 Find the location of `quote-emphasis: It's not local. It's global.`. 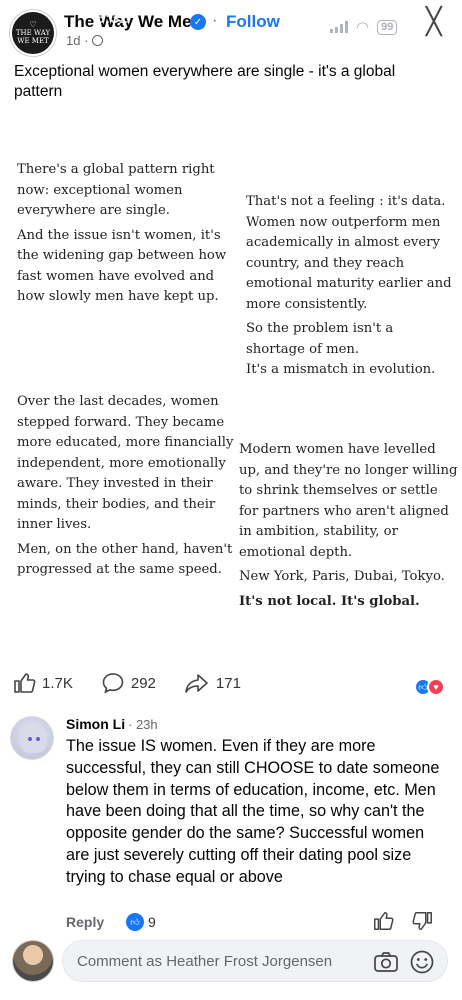

quote-emphasis: It's not local. It's global. is located at coordinates (329, 601).